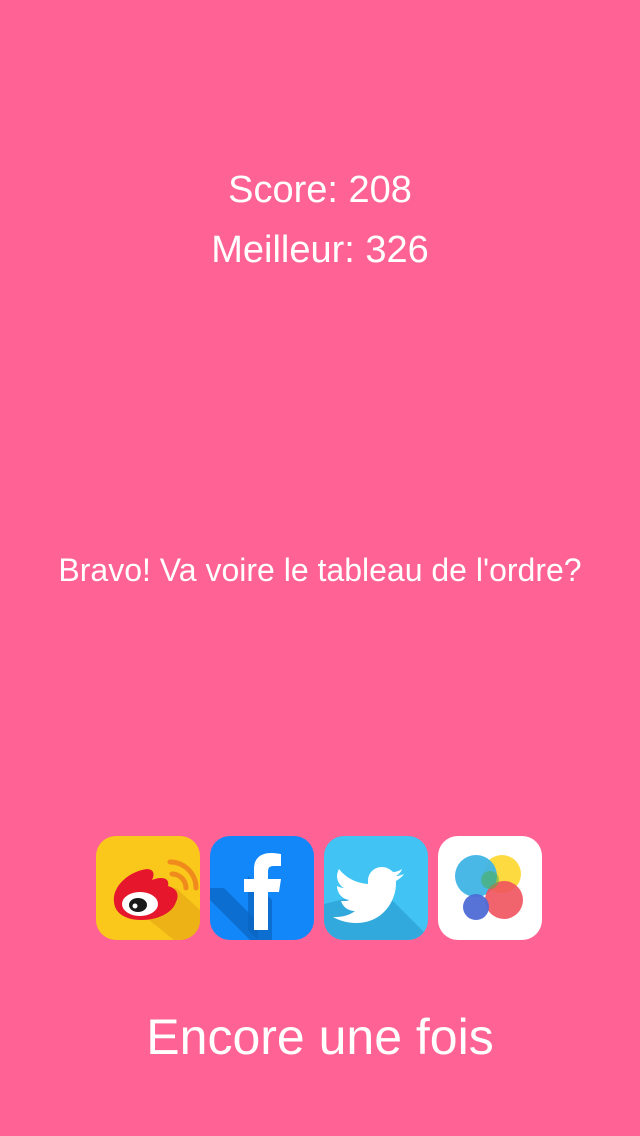 This screenshot has width=640, height=1136. What do you see at coordinates (320, 1037) in the screenshot?
I see `play-again-button: Encore une fois` at bounding box center [320, 1037].